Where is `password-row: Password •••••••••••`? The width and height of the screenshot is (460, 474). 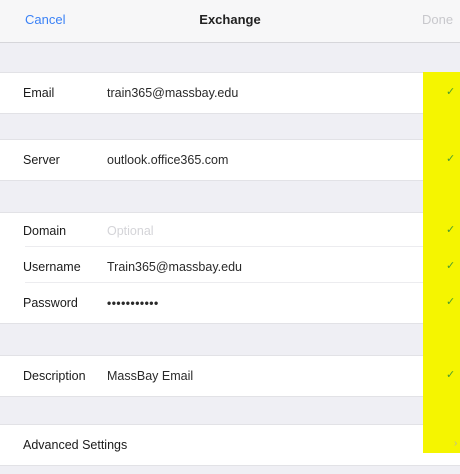 password-row: Password ••••••••••• is located at coordinates (230, 303).